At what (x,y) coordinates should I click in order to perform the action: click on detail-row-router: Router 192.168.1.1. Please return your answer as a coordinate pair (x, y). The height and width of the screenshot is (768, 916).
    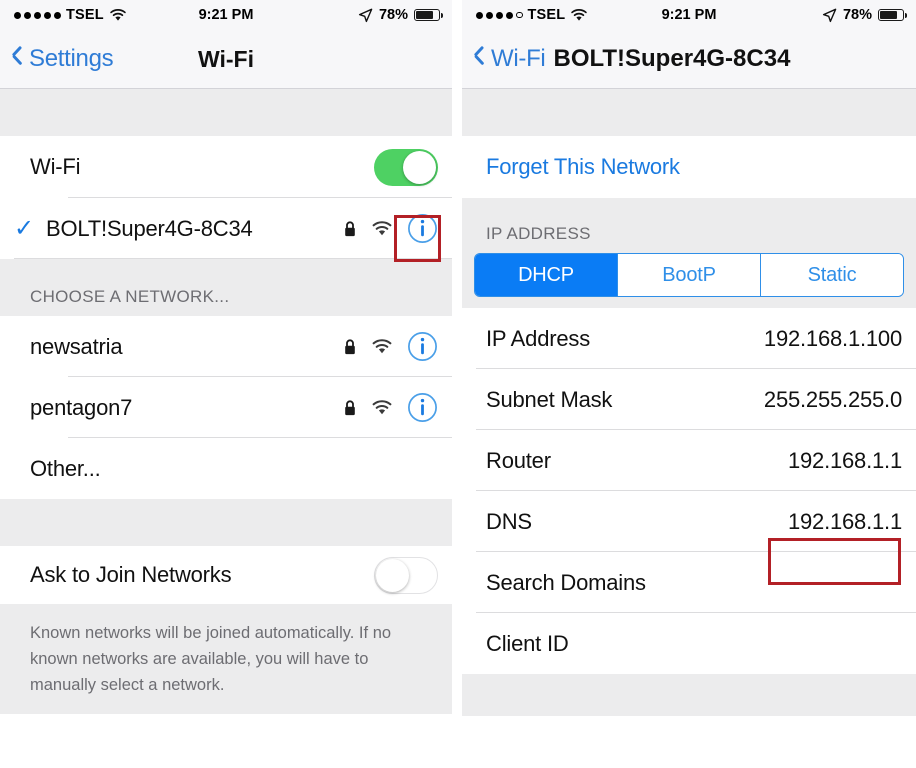
    Looking at the image, I should click on (689, 460).